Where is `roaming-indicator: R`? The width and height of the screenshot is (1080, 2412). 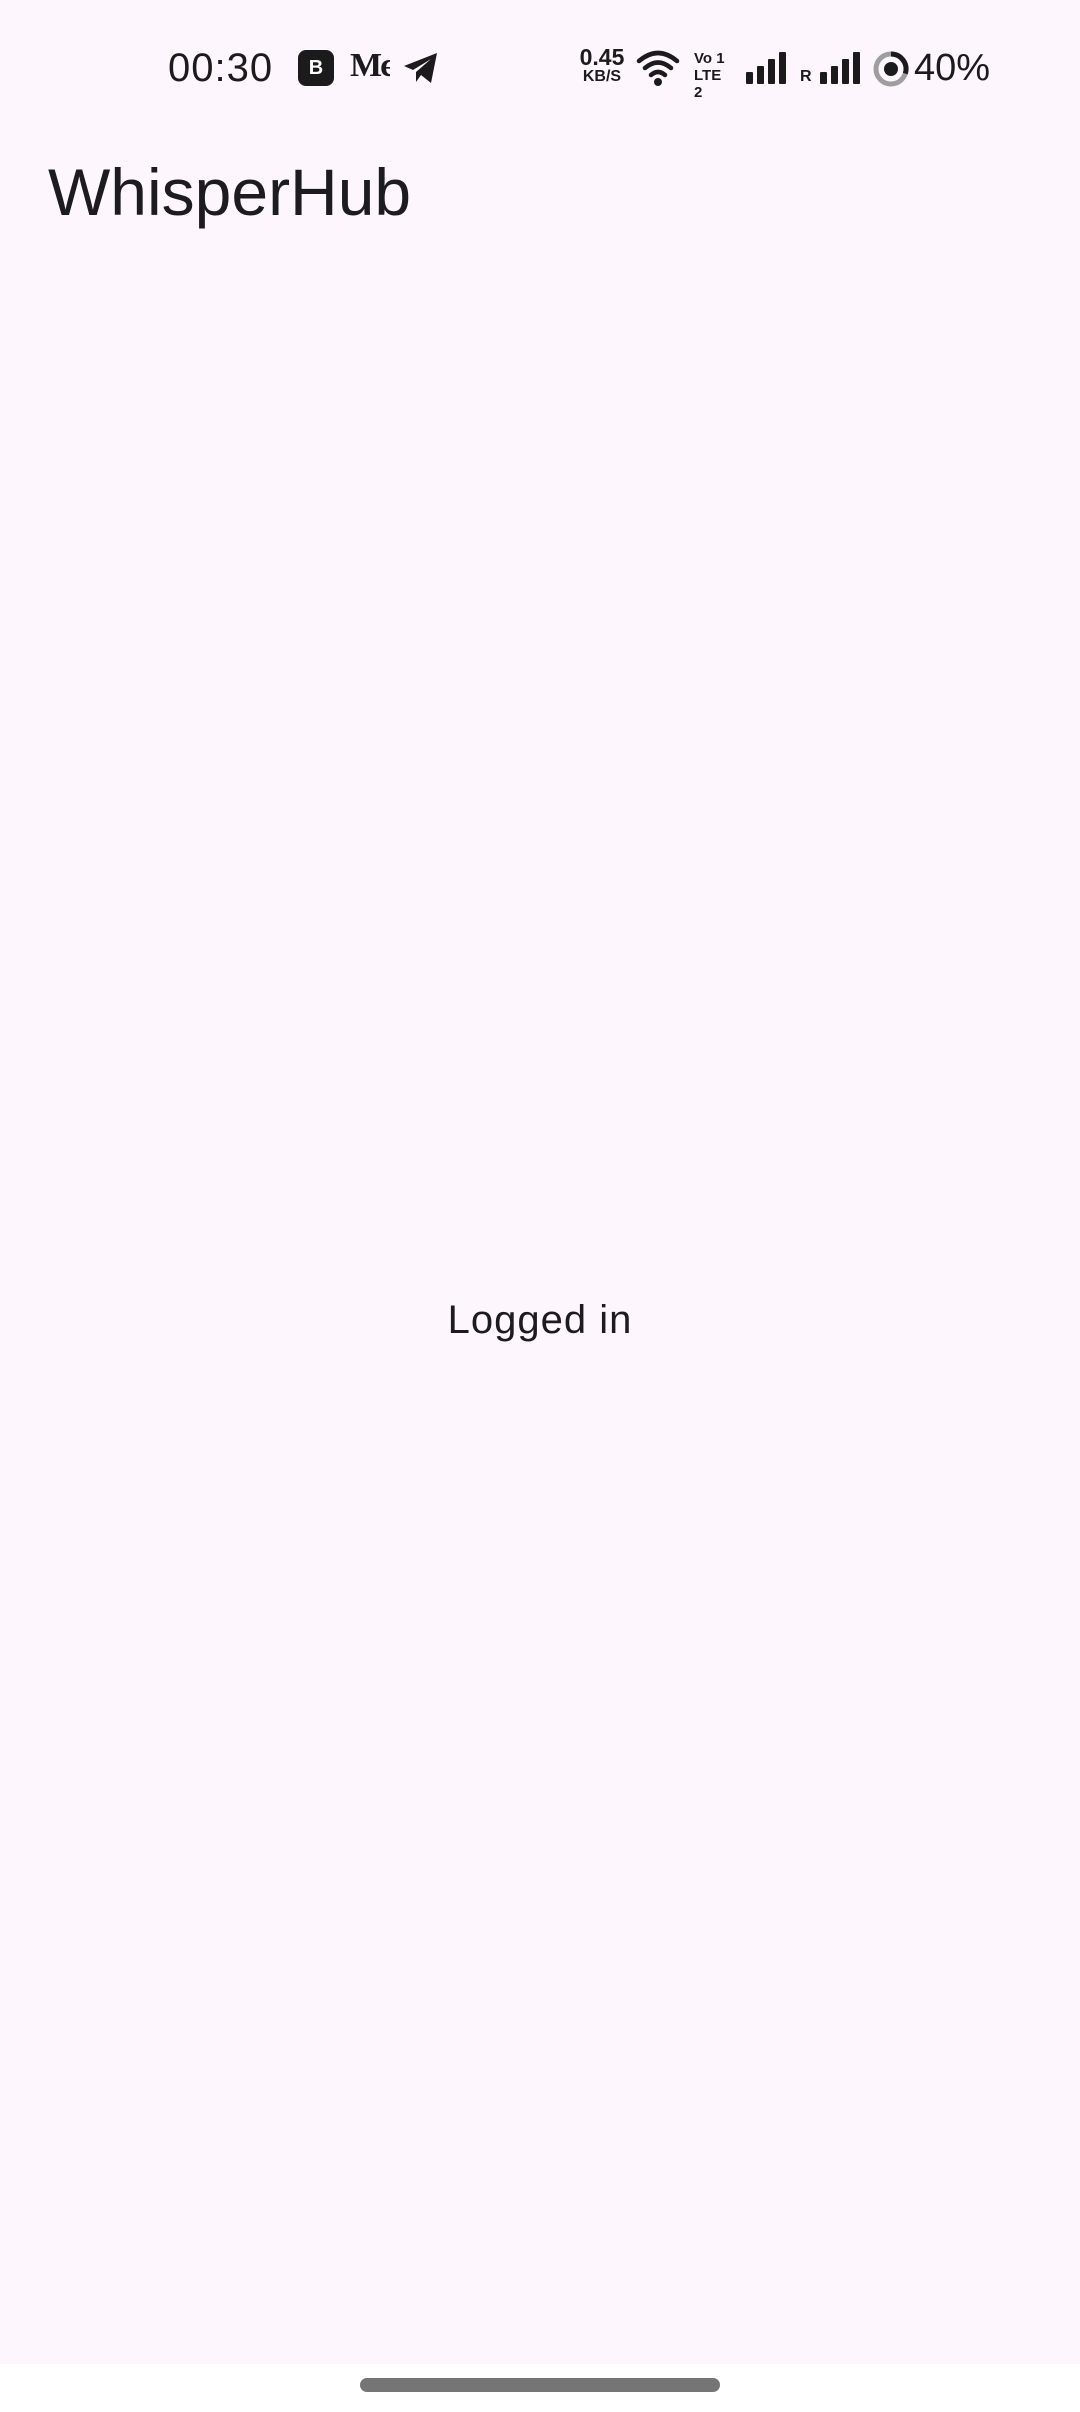
roaming-indicator: R is located at coordinates (806, 76).